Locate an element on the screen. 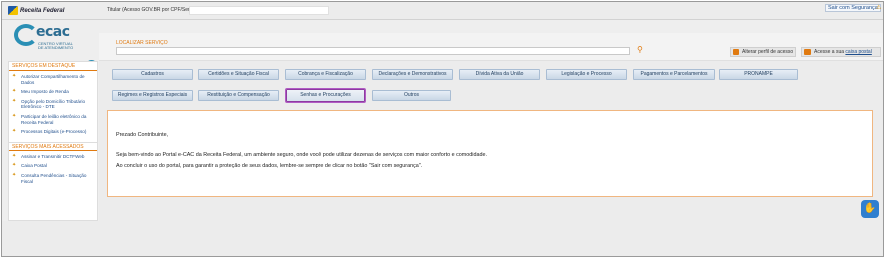  sidebar-item-dctfweb: ✦ Assinar e Transmitir DCTFWeb is located at coordinates (53, 156).